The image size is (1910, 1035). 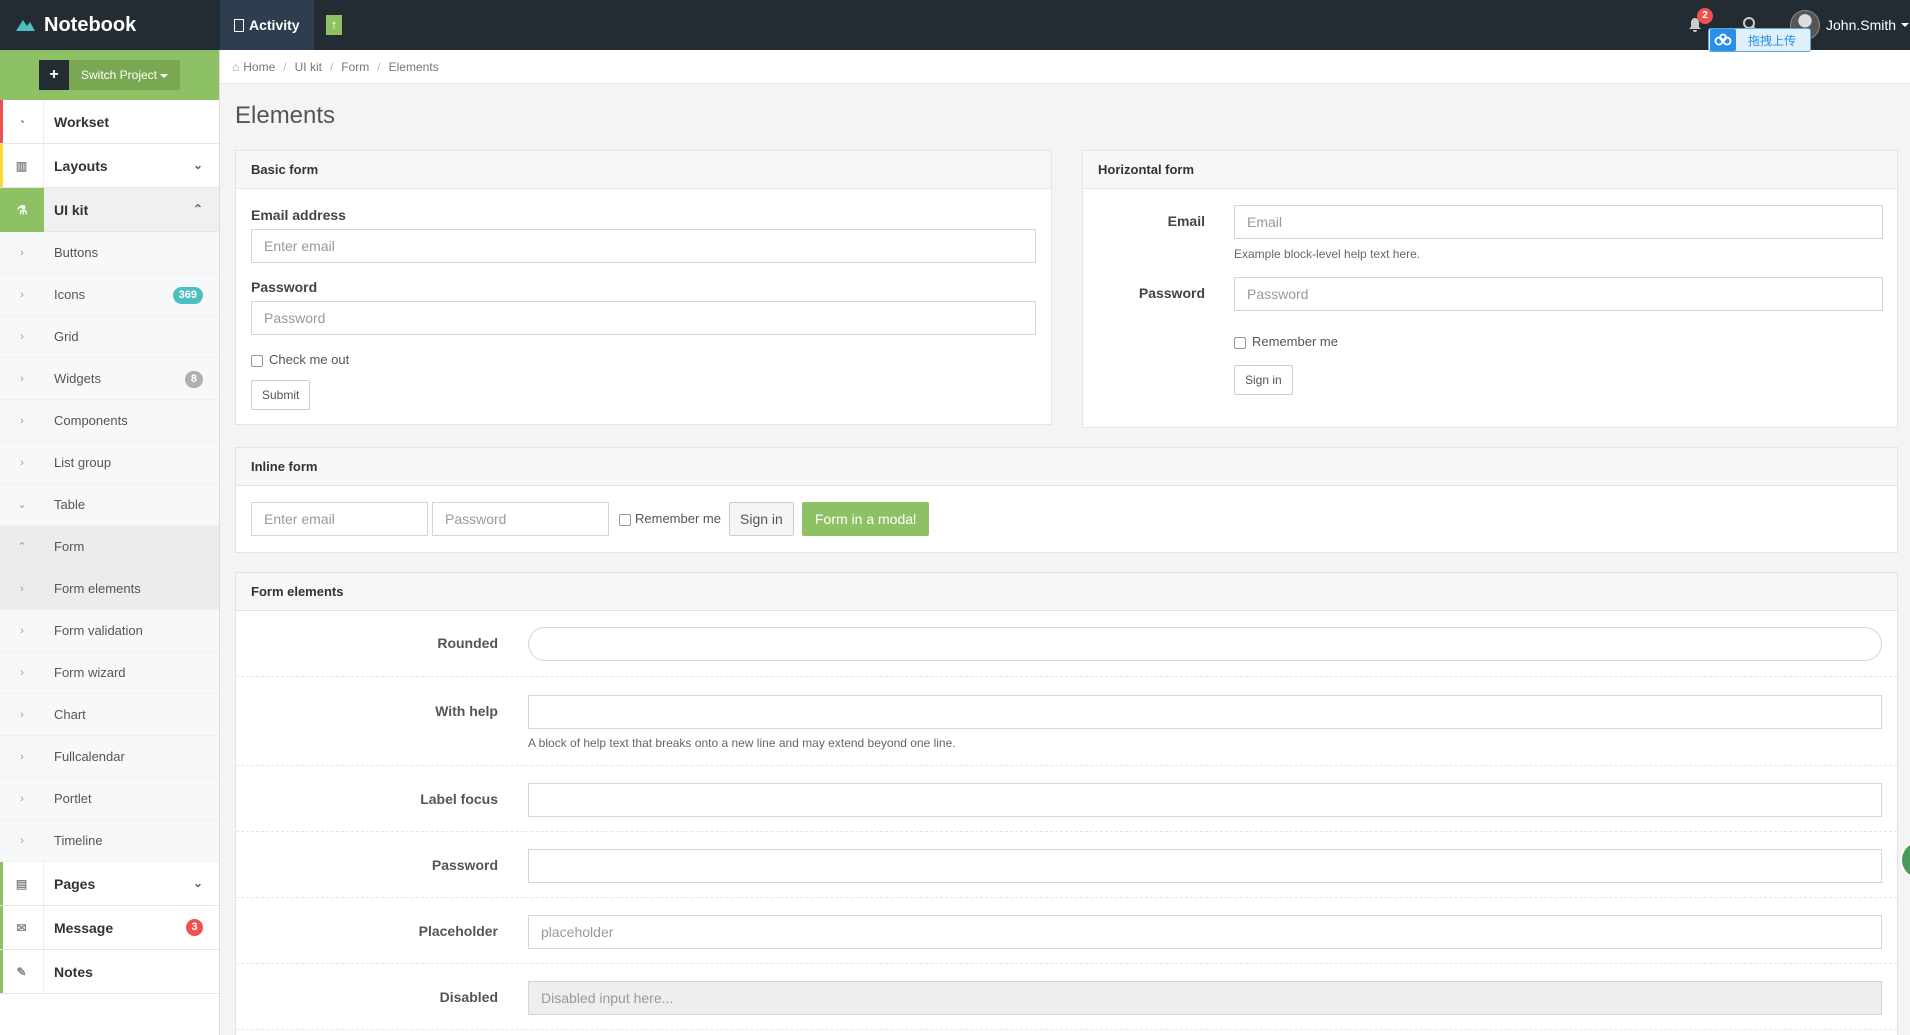 I want to click on form-row-rounded: Rounded, so click(x=1066, y=644).